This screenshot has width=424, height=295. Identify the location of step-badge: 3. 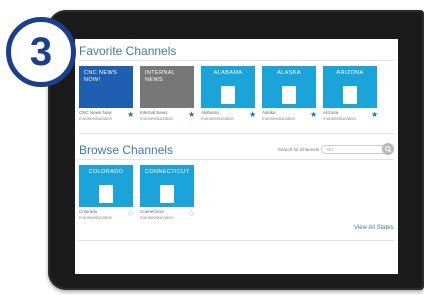
(41, 52).